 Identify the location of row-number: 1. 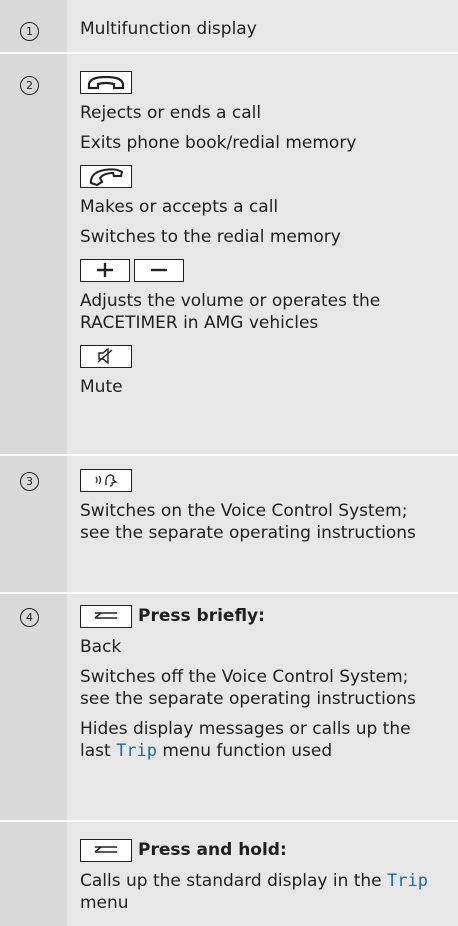
(29, 31).